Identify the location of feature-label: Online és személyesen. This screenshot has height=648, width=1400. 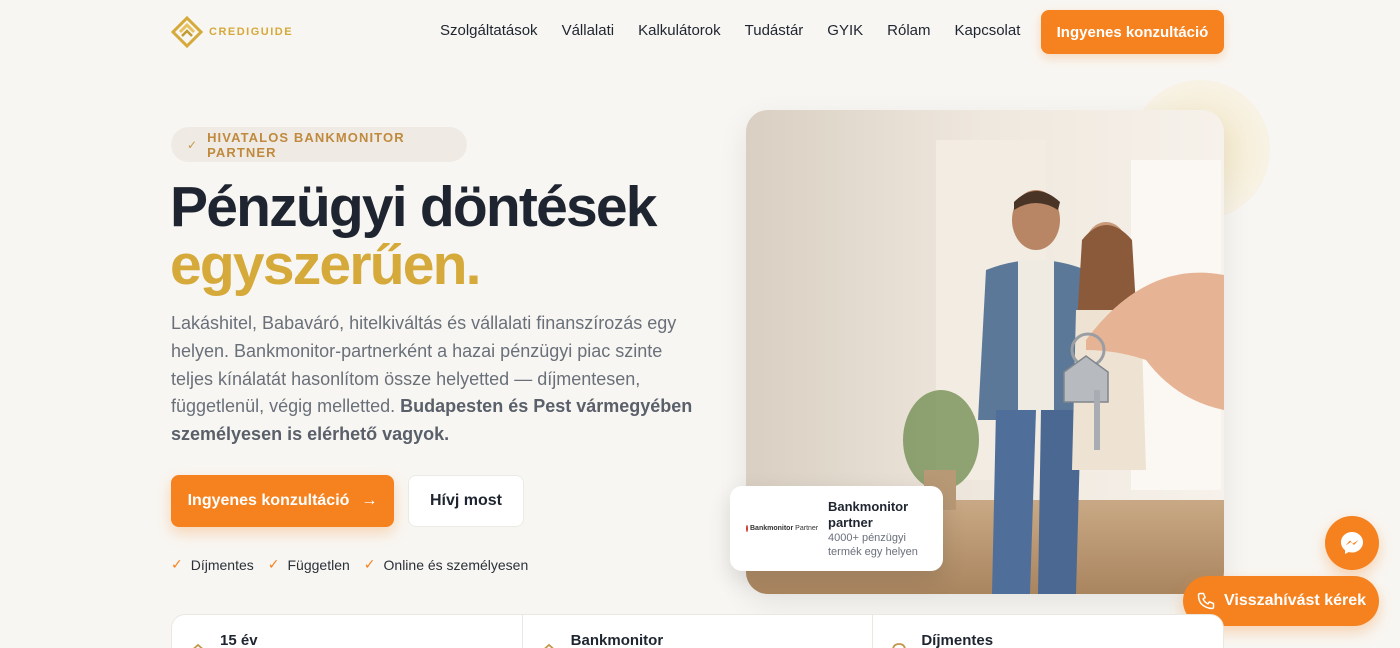
(456, 564).